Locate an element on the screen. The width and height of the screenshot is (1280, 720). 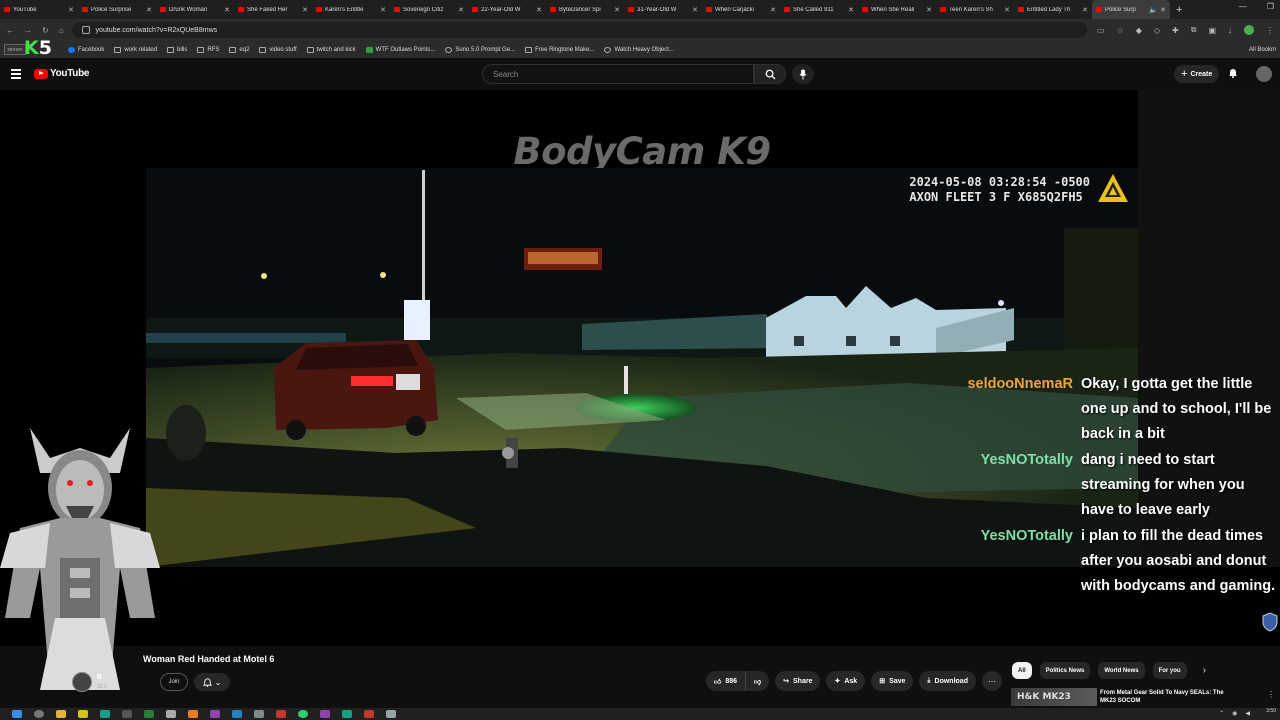
menu-dots-icon: ⋮ is located at coordinates (1270, 30).